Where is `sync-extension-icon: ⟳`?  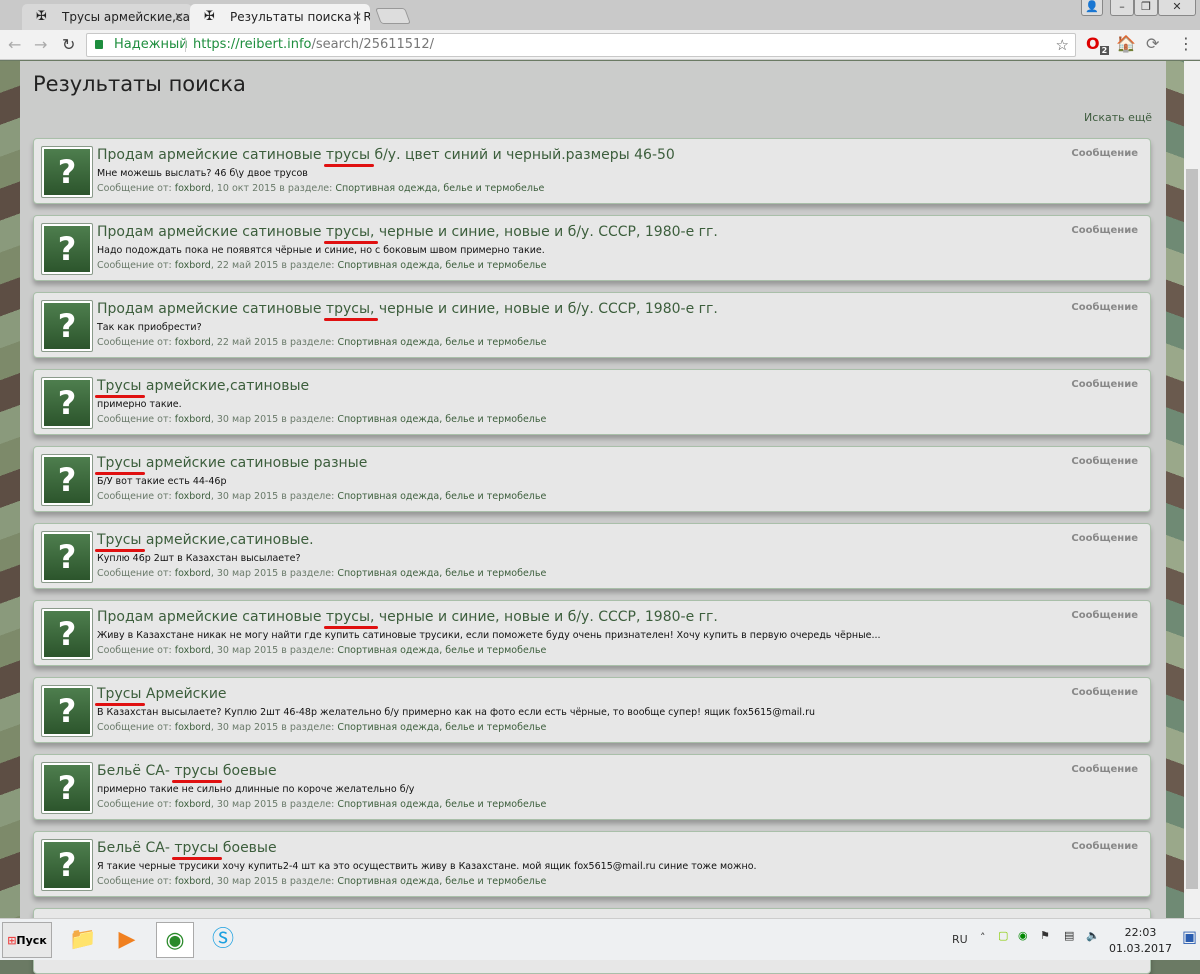 sync-extension-icon: ⟳ is located at coordinates (1152, 43).